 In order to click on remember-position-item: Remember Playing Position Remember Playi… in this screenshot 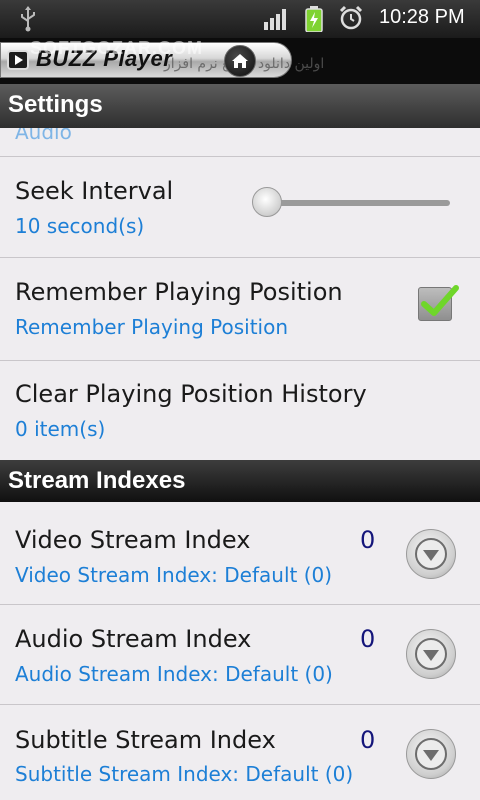, I will do `click(240, 309)`.